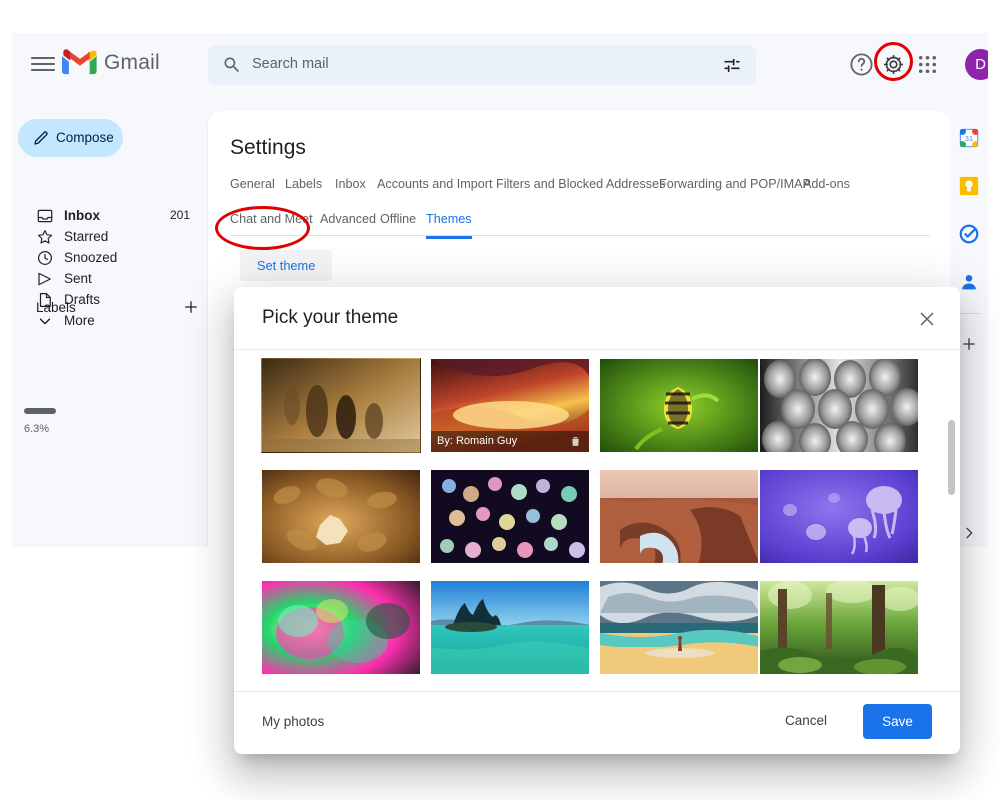  I want to click on tab-forwarding-and-pop-imap: Forwarding and POP/IMAP, so click(735, 189).